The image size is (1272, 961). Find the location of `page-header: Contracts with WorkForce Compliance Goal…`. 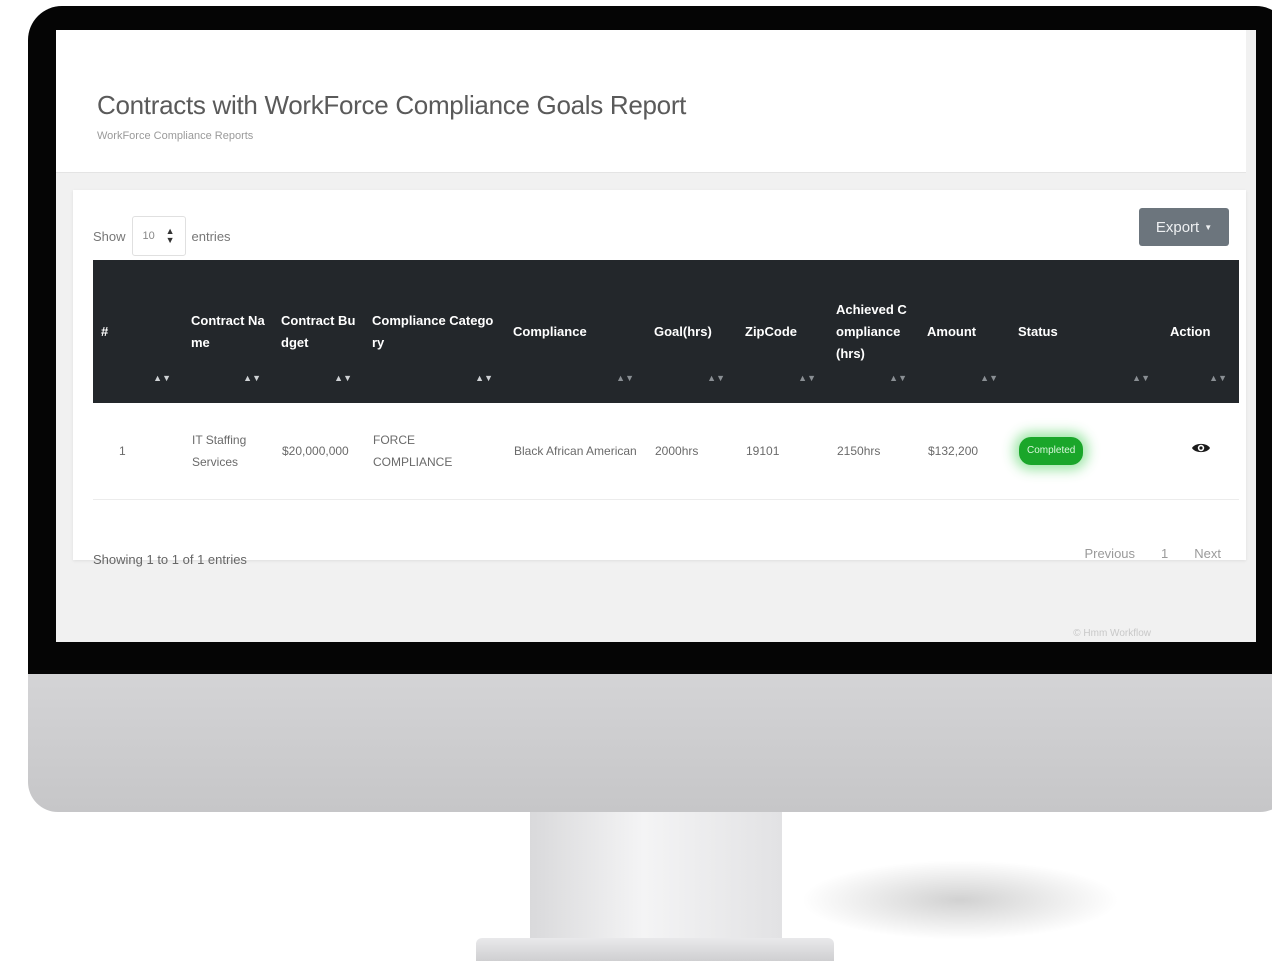

page-header: Contracts with WorkForce Compliance Goal… is located at coordinates (651, 101).